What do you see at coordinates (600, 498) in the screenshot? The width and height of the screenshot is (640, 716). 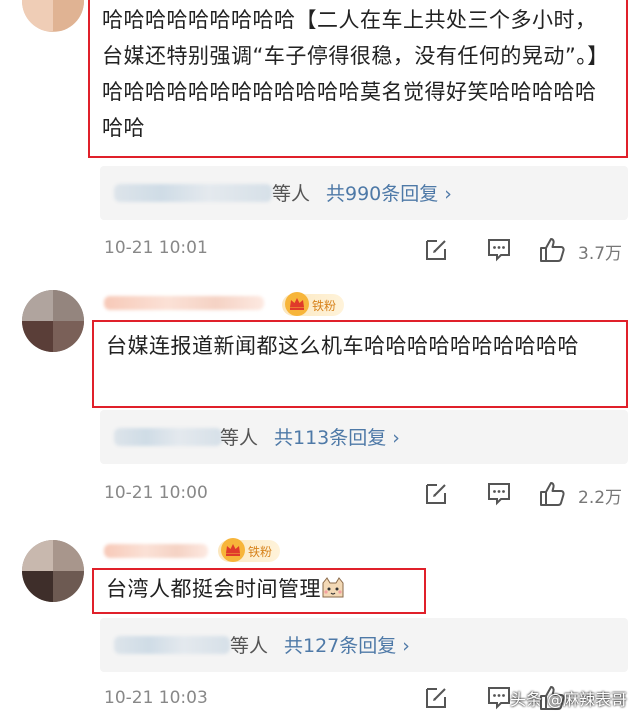 I see `like-count: 2.2万` at bounding box center [600, 498].